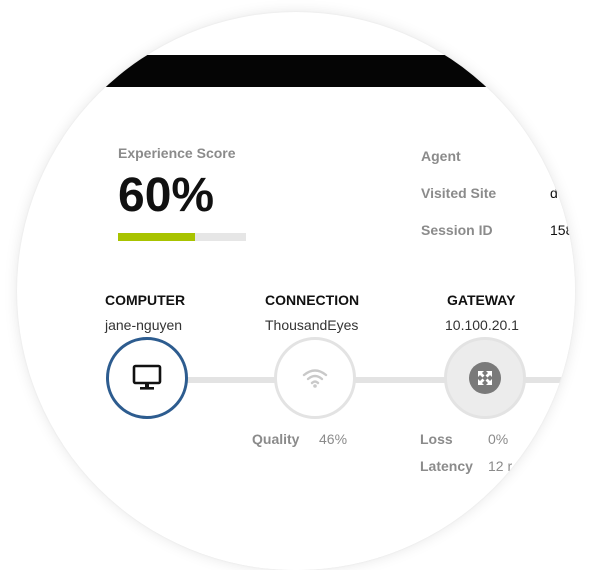  I want to click on session-id-label: Session ID, so click(457, 230).